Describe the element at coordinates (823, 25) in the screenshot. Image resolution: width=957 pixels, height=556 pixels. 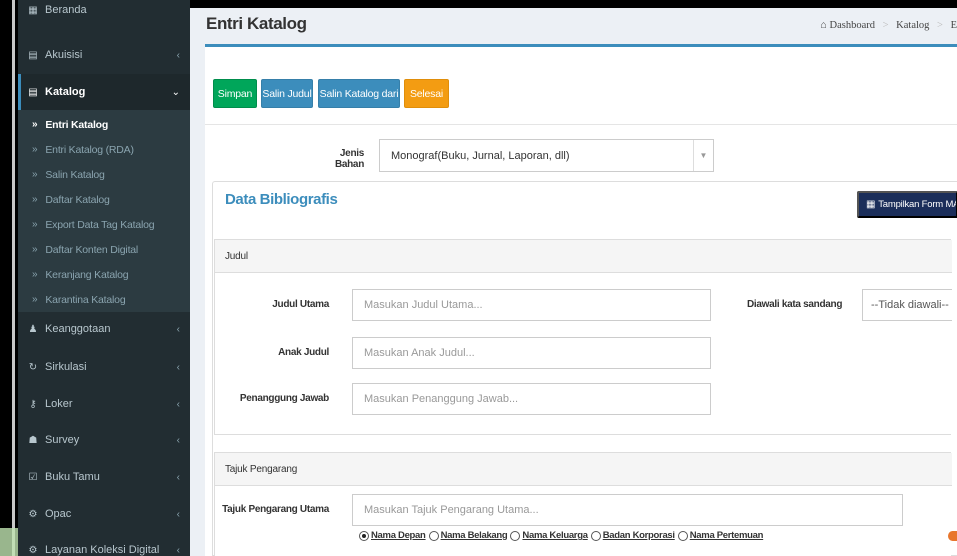
I see `home-icon: ⌂` at that location.